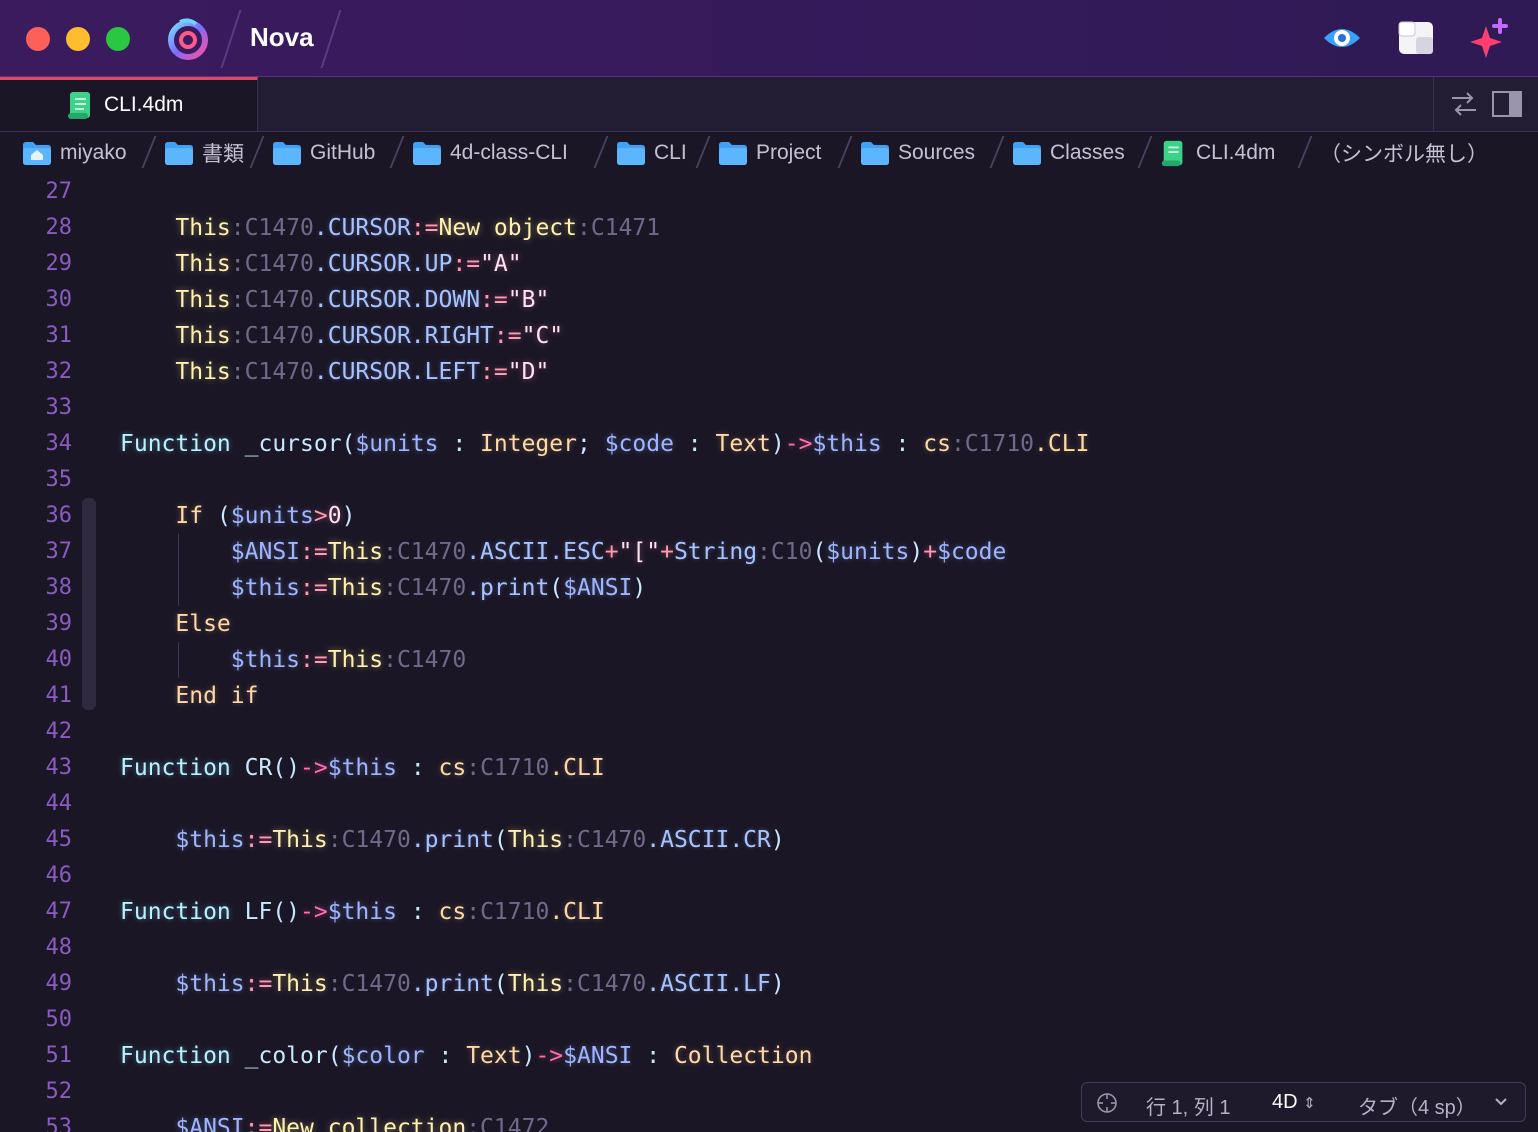 Image resolution: width=1538 pixels, height=1132 pixels. I want to click on preview-eye-icon, so click(1342, 38).